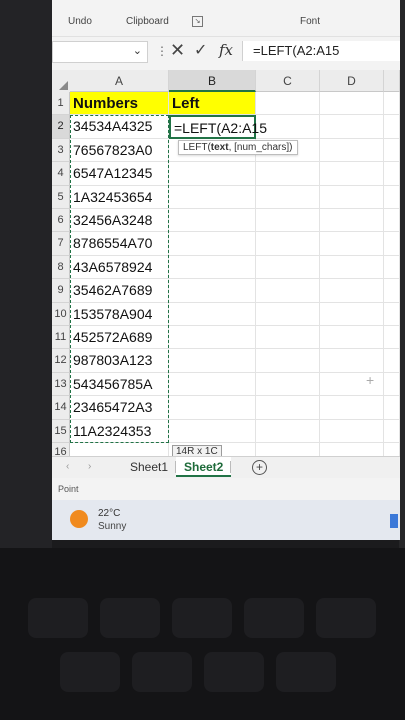 This screenshot has width=405, height=720. Describe the element at coordinates (238, 147) in the screenshot. I see `function-tooltip: LEFT(text, [num_chars])` at that location.